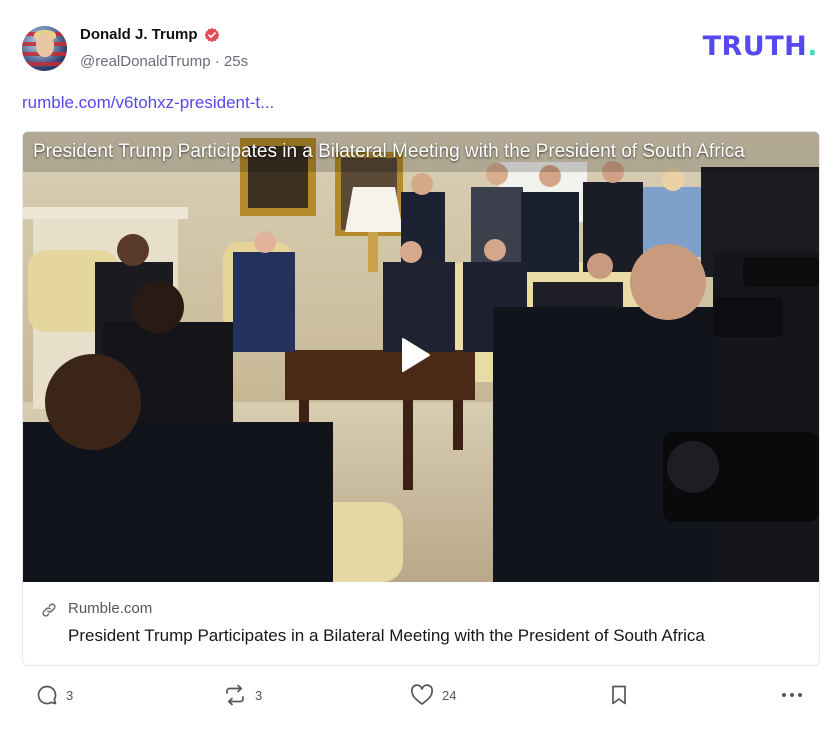  What do you see at coordinates (145, 61) in the screenshot?
I see `handle: @realDonaldTrump` at bounding box center [145, 61].